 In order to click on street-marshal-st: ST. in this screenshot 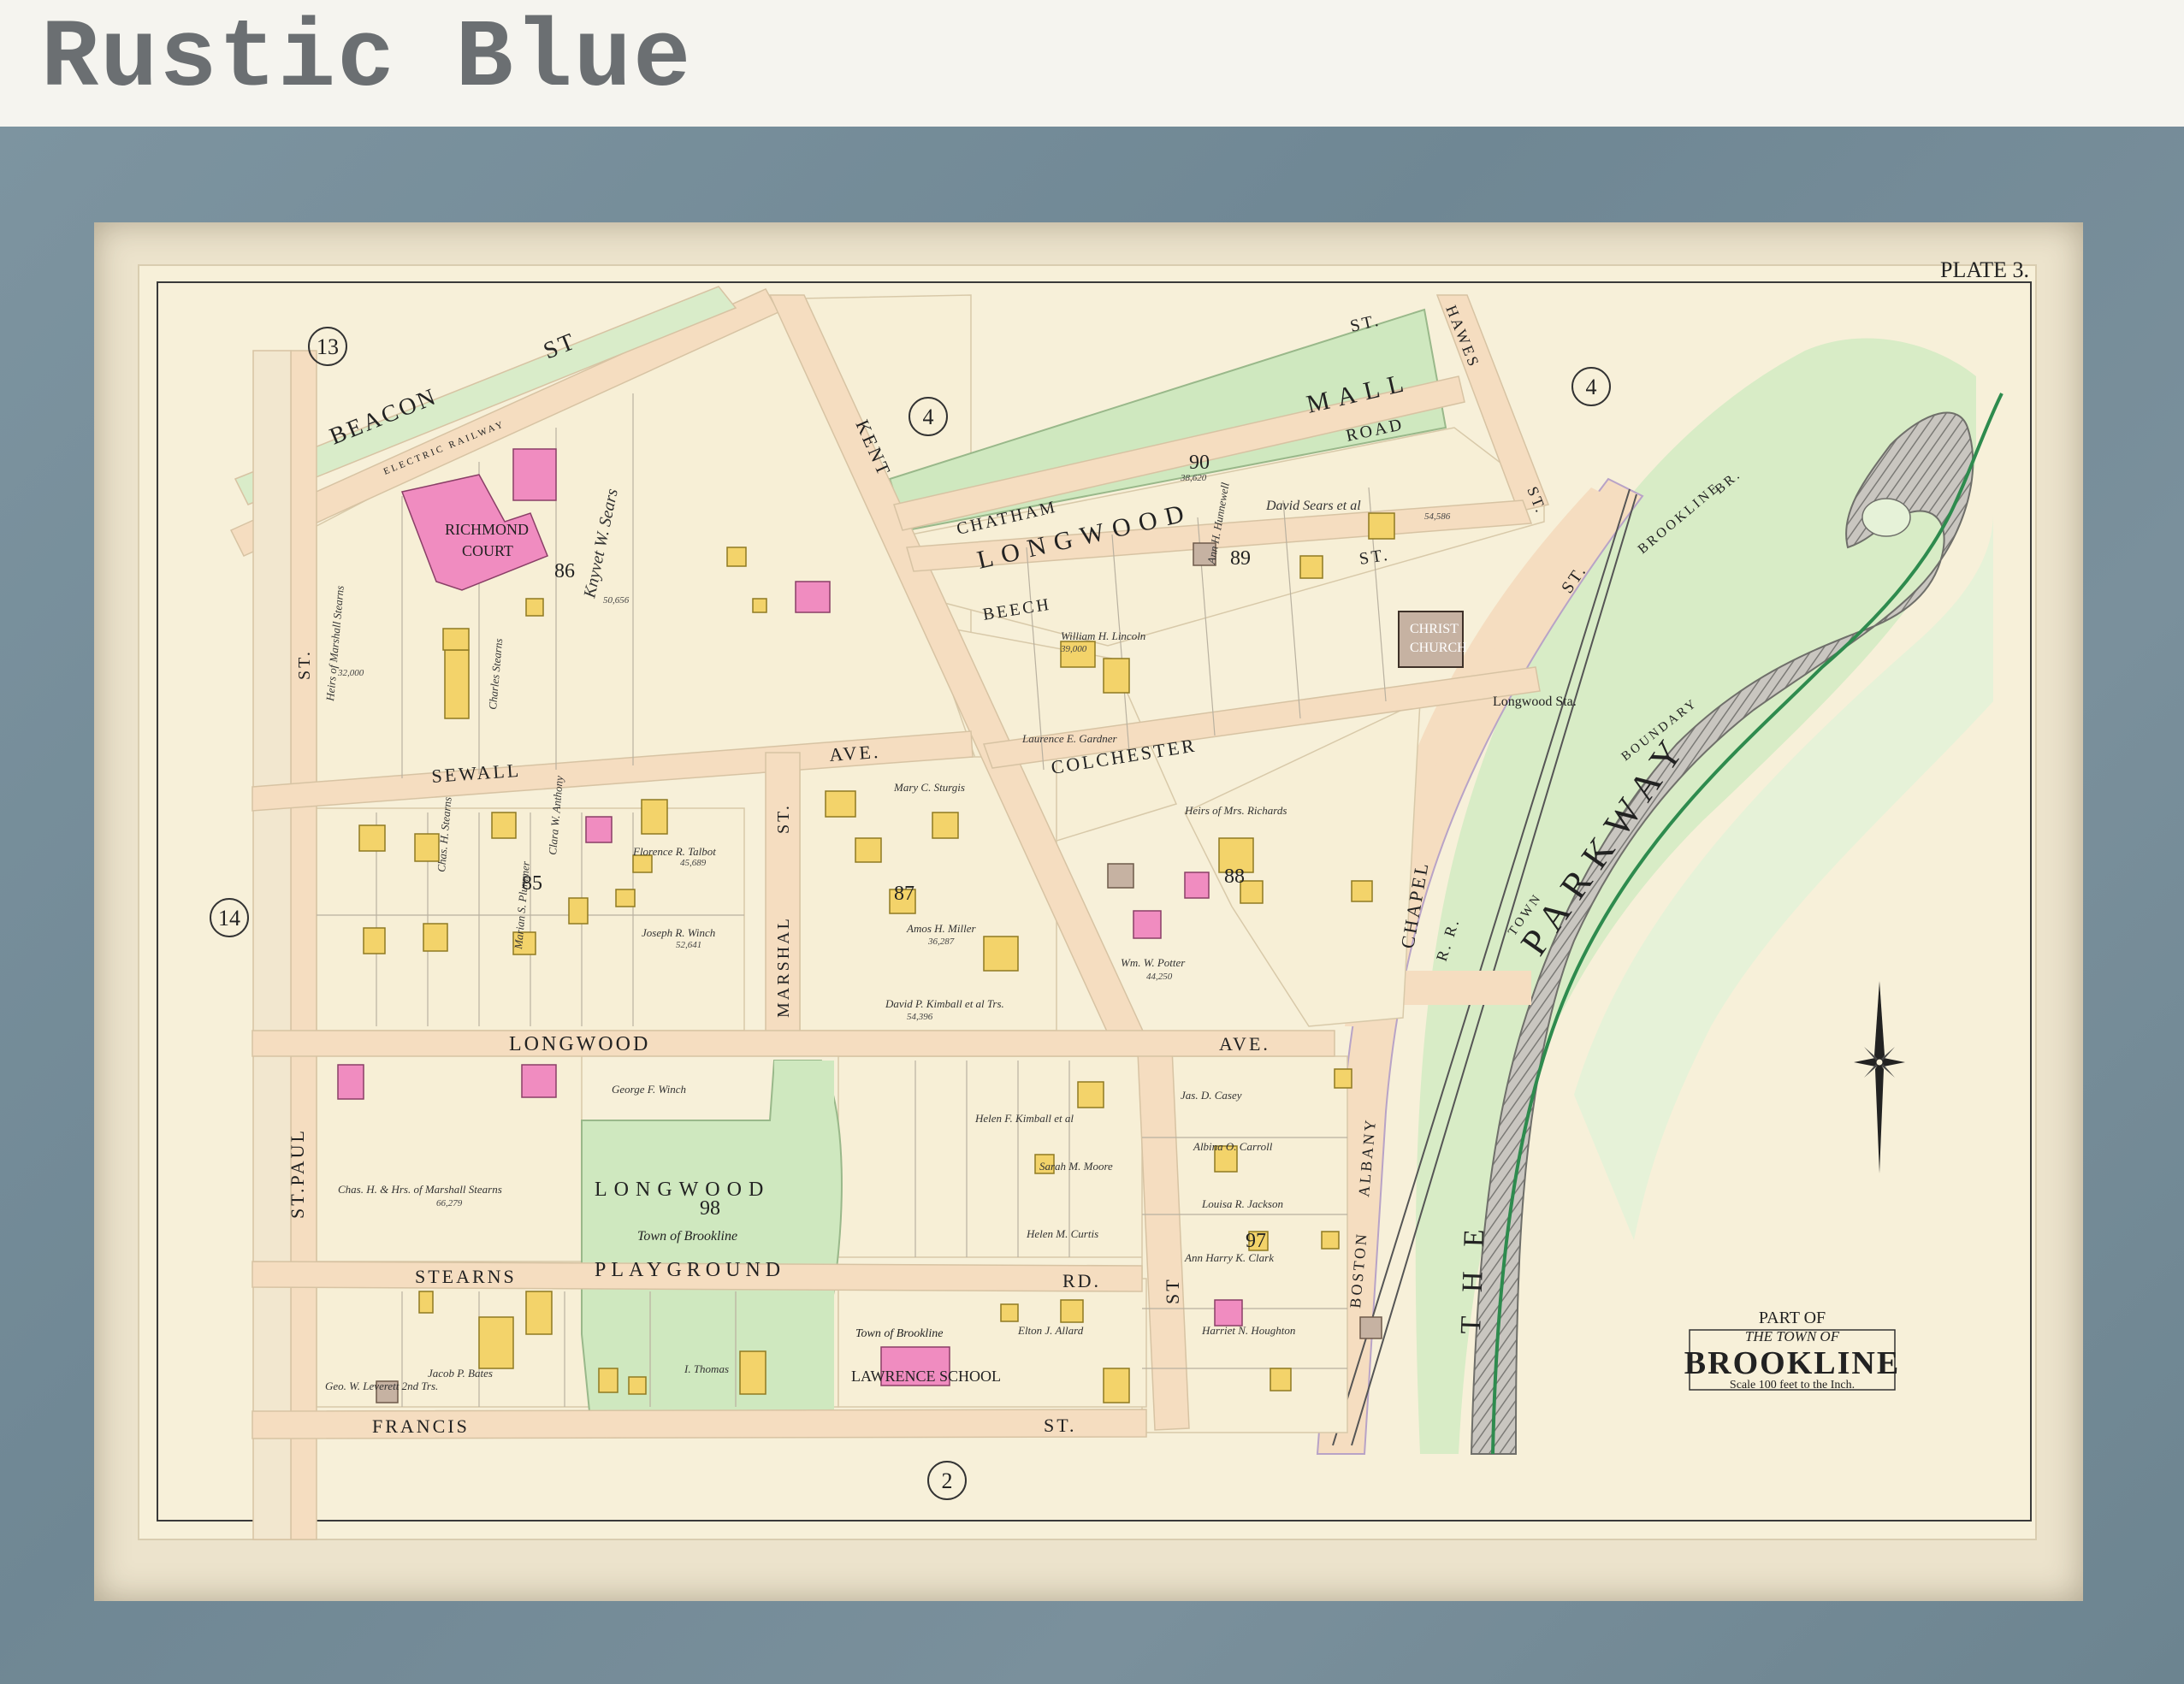, I will do `click(783, 818)`.